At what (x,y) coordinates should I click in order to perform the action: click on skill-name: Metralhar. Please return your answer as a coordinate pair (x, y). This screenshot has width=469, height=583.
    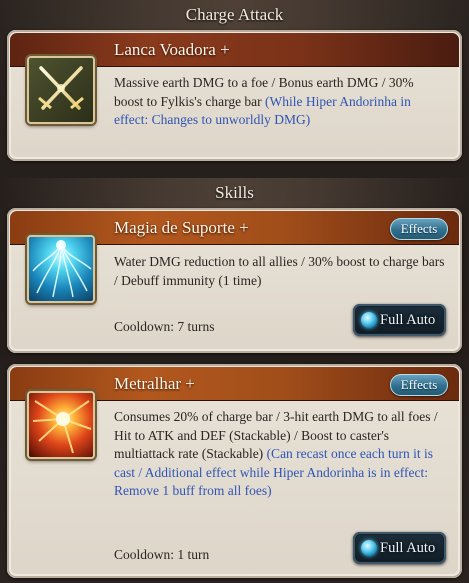
    Looking at the image, I should click on (148, 383).